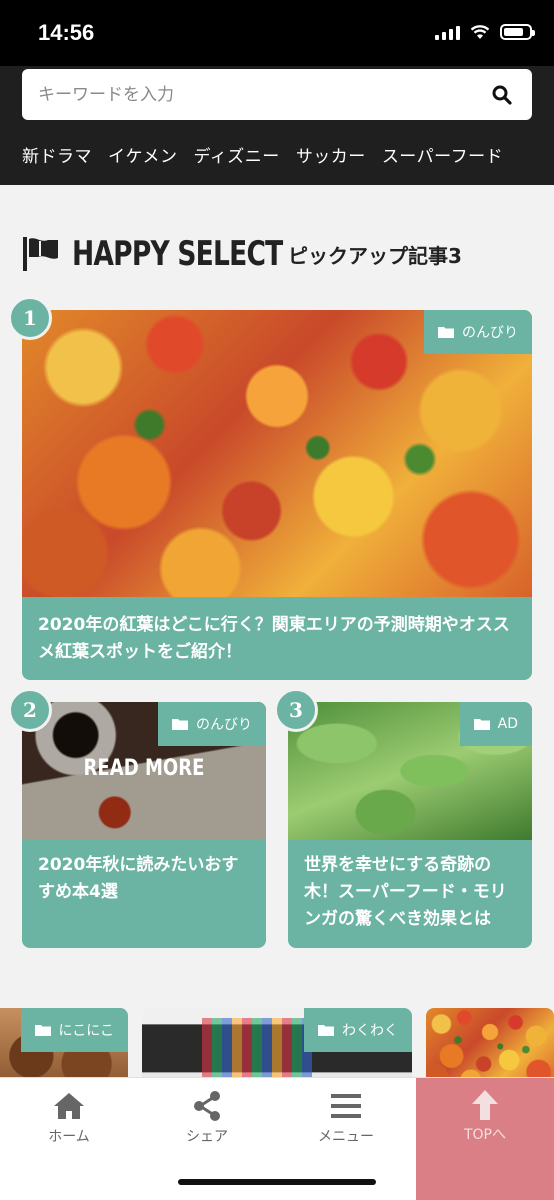 Image resolution: width=554 pixels, height=1200 pixels. Describe the element at coordinates (346, 1106) in the screenshot. I see `menu-icon` at that location.